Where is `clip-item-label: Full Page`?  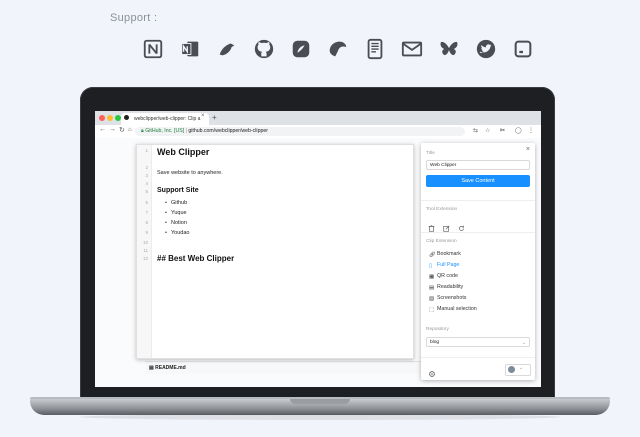
clip-item-label: Full Page is located at coordinates (448, 265).